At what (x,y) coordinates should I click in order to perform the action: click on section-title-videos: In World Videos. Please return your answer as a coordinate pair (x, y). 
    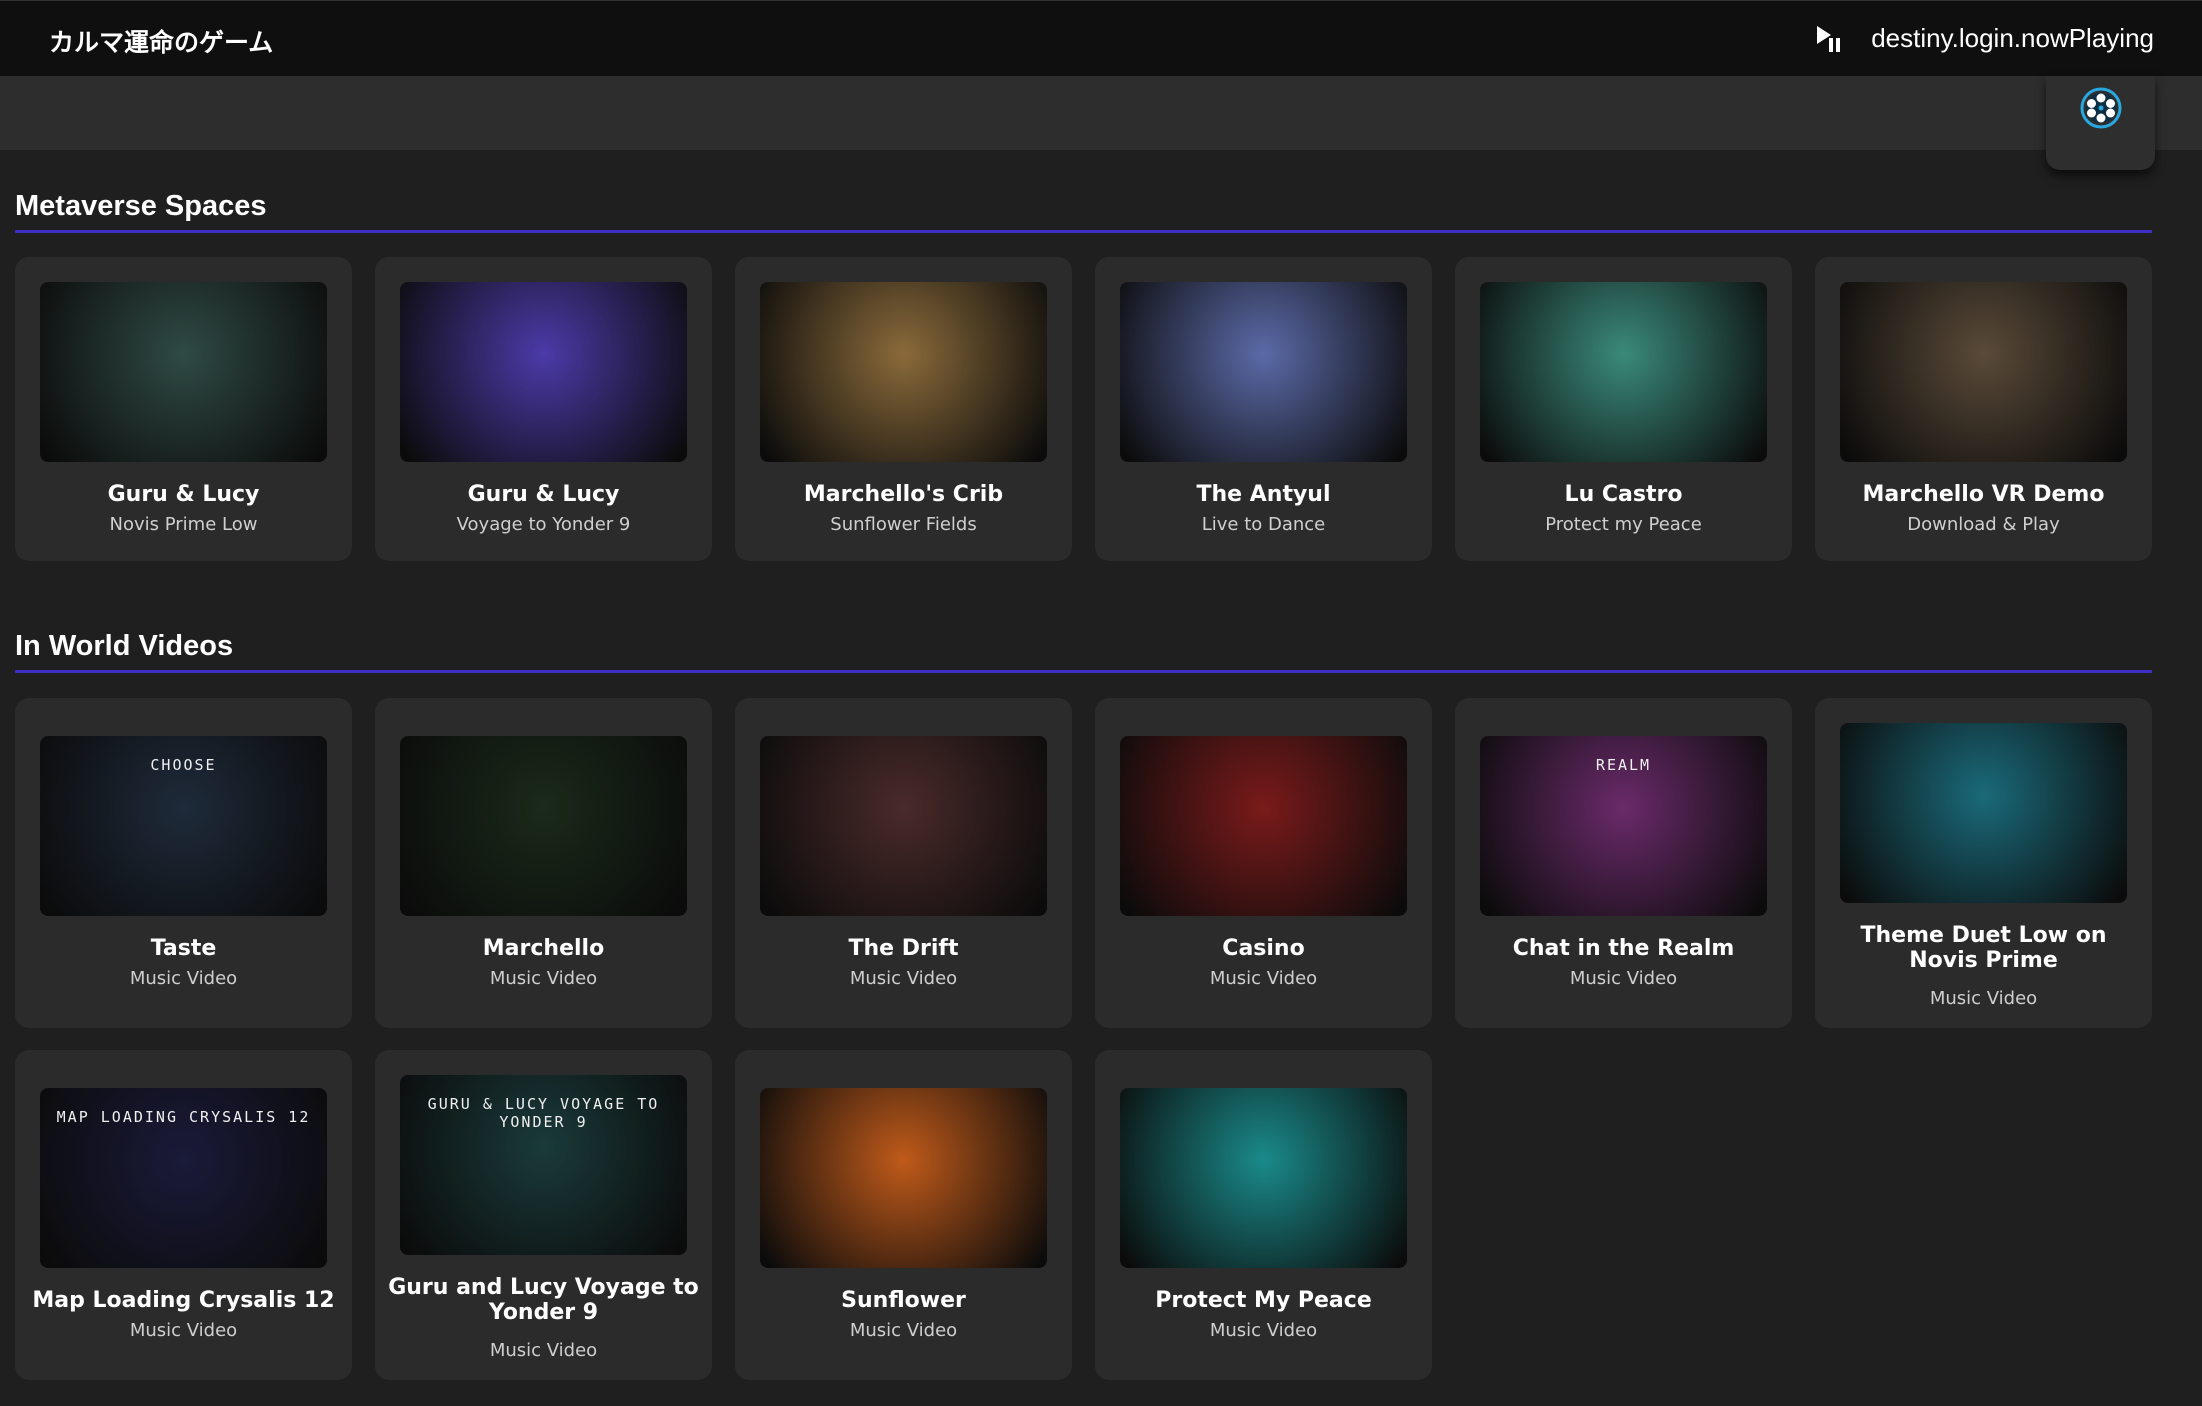
    Looking at the image, I should click on (124, 646).